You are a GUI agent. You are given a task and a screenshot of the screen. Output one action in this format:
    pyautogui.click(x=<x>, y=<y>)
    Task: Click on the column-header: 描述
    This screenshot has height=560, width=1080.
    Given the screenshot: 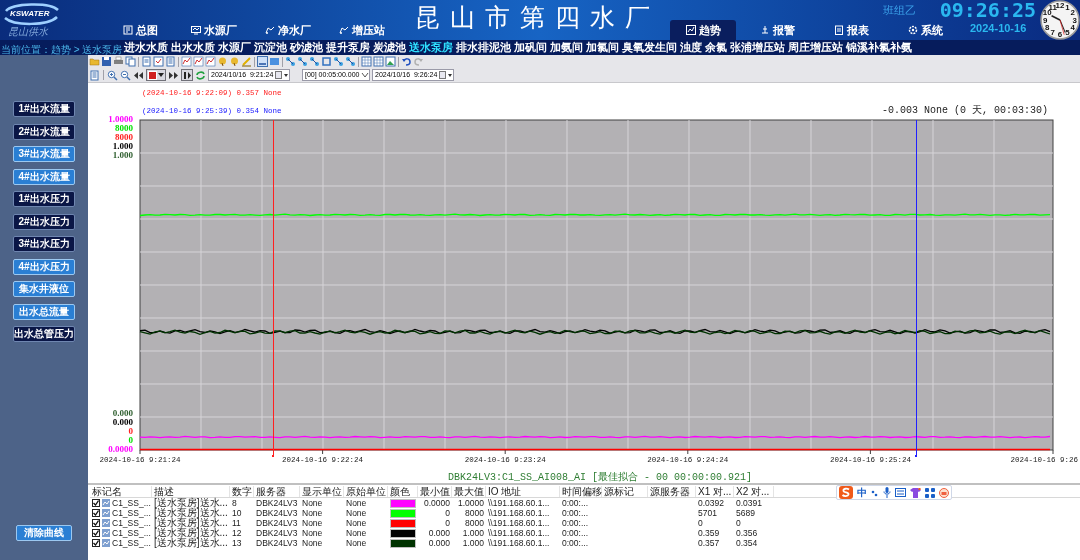 What is the action you would take?
    pyautogui.click(x=191, y=491)
    